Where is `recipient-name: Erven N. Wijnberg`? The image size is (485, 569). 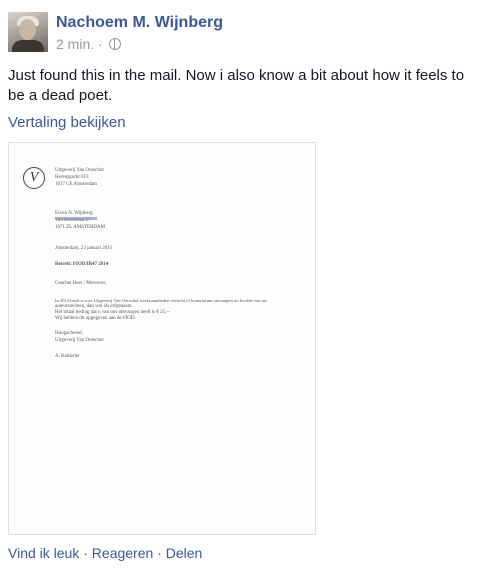 recipient-name: Erven N. Wijnberg is located at coordinates (74, 213).